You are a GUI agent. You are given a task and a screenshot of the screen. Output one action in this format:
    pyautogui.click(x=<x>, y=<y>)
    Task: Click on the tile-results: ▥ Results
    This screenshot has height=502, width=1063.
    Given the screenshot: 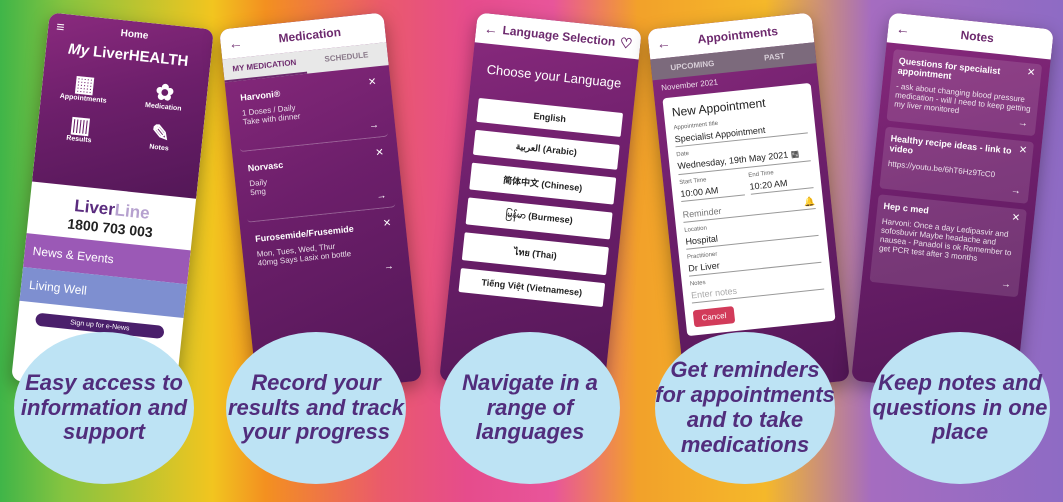 What is the action you would take?
    pyautogui.click(x=79, y=129)
    